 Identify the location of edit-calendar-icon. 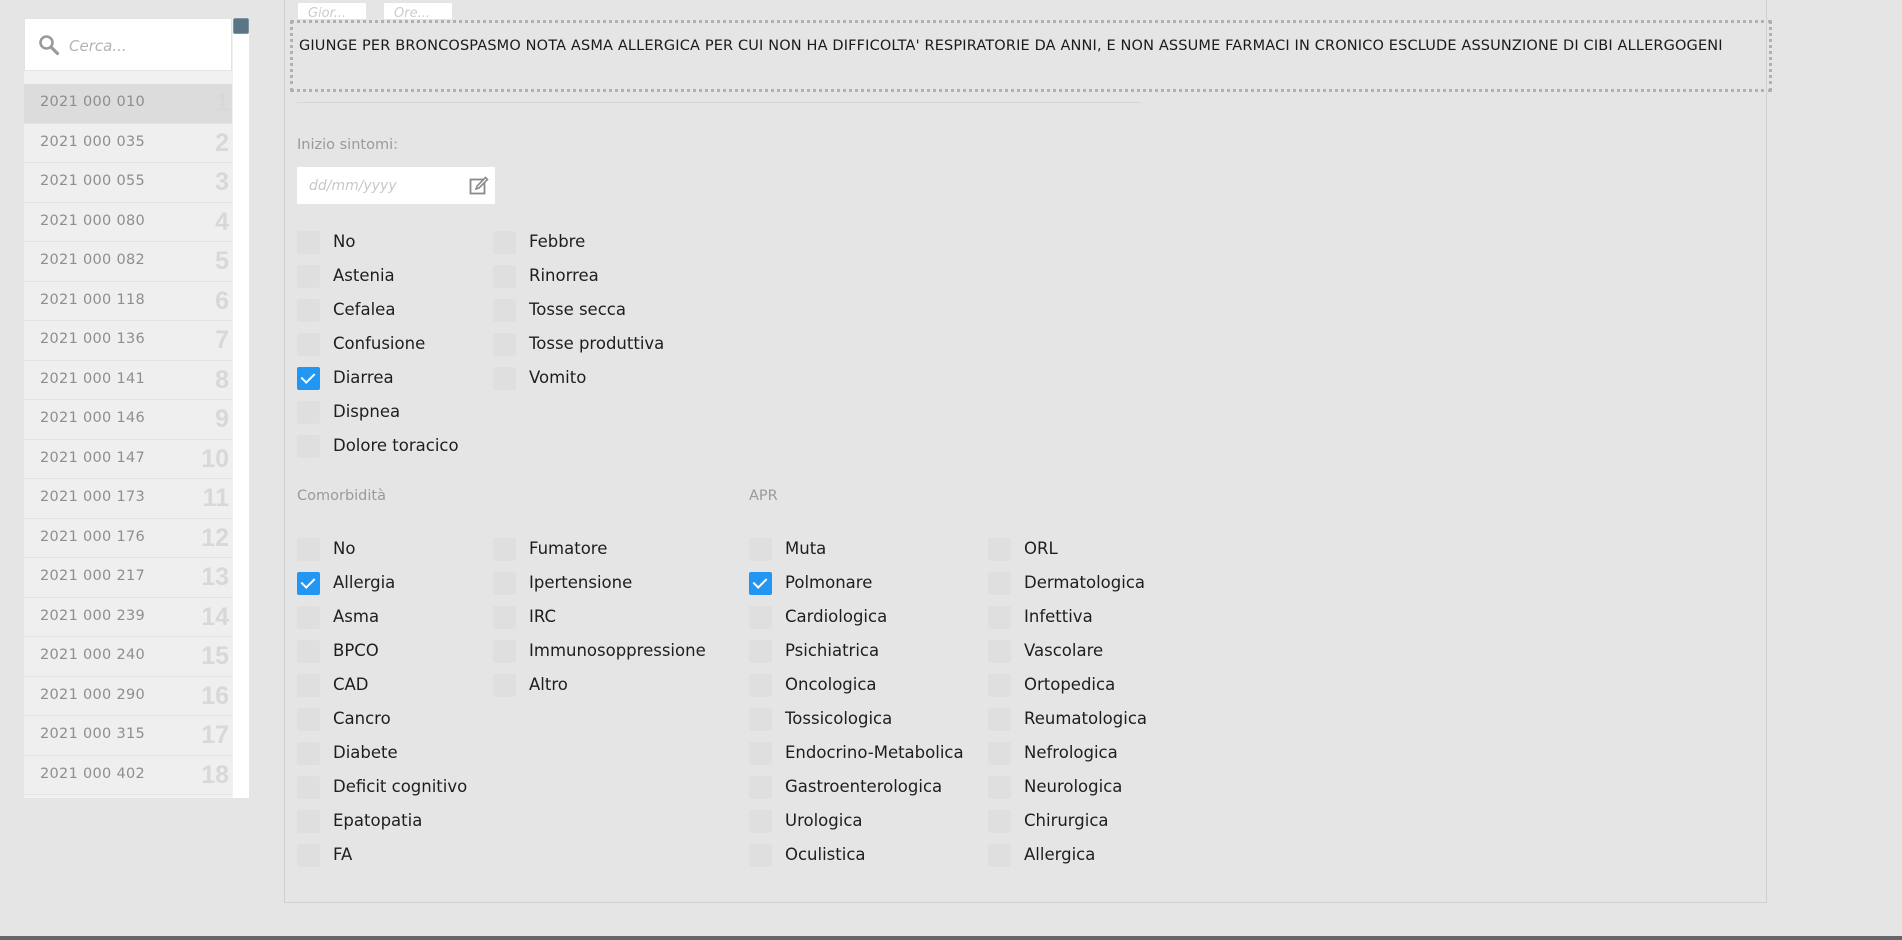
(479, 186).